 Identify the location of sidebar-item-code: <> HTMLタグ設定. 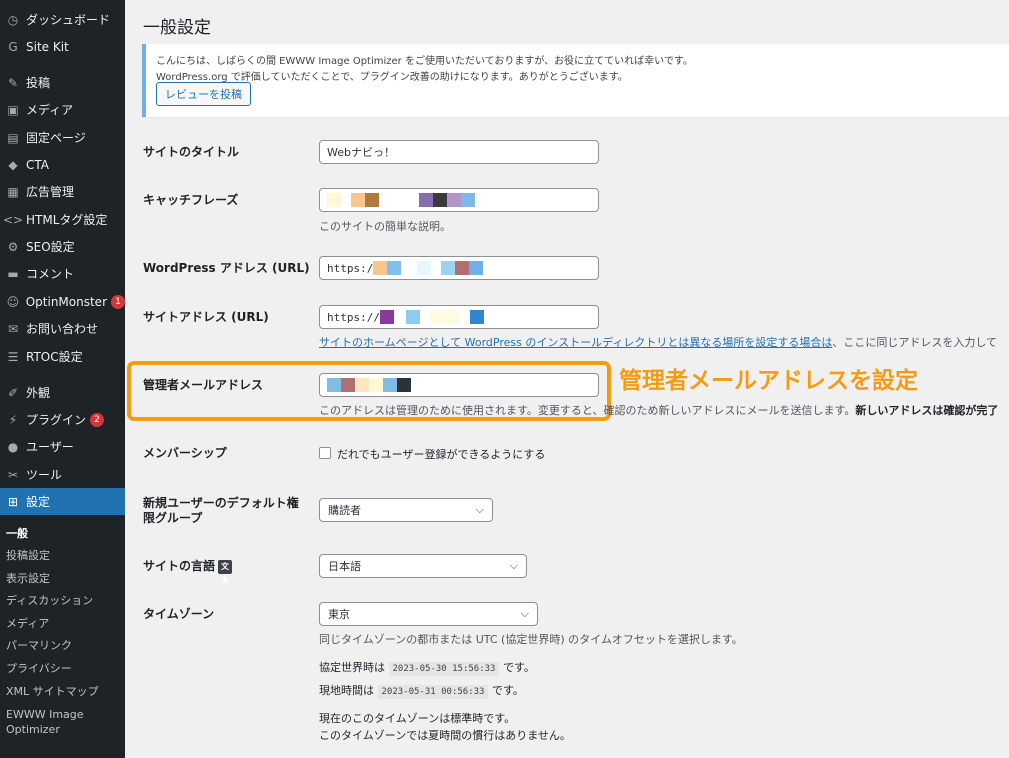
(62, 219).